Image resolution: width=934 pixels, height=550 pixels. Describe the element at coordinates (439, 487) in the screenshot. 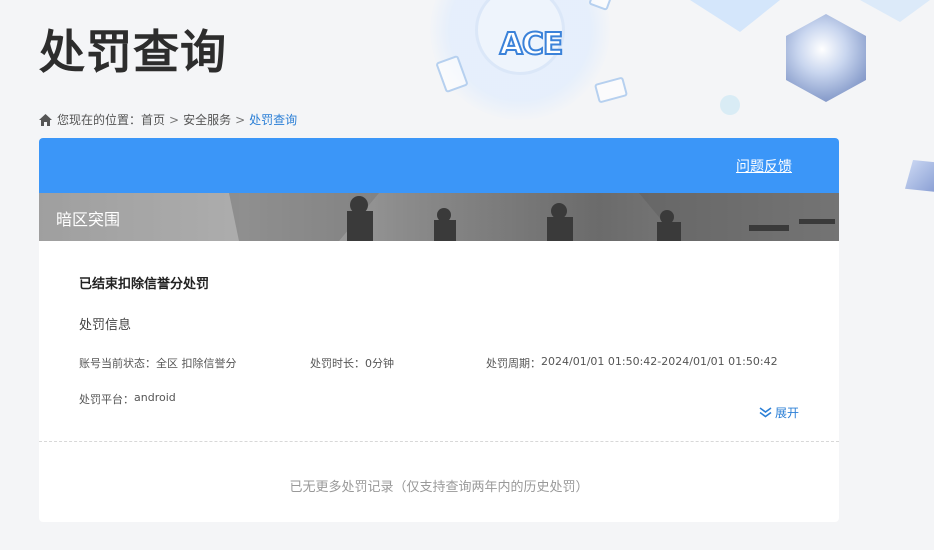

I see `no-more-records-note: 已无更多处罚记录（仅支持查询两年内的历史处罚）` at that location.